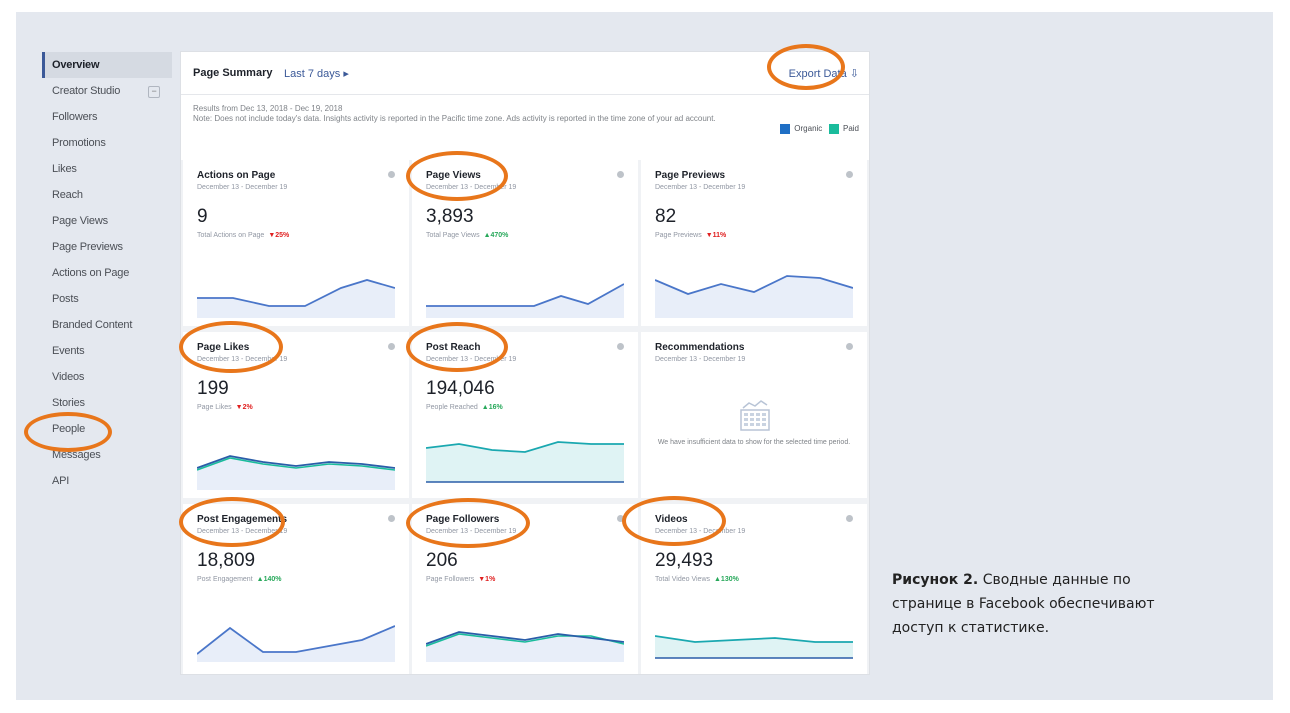 The image size is (1290, 713). Describe the element at coordinates (68, 403) in the screenshot. I see `sidebar-item-label: Stories` at that location.